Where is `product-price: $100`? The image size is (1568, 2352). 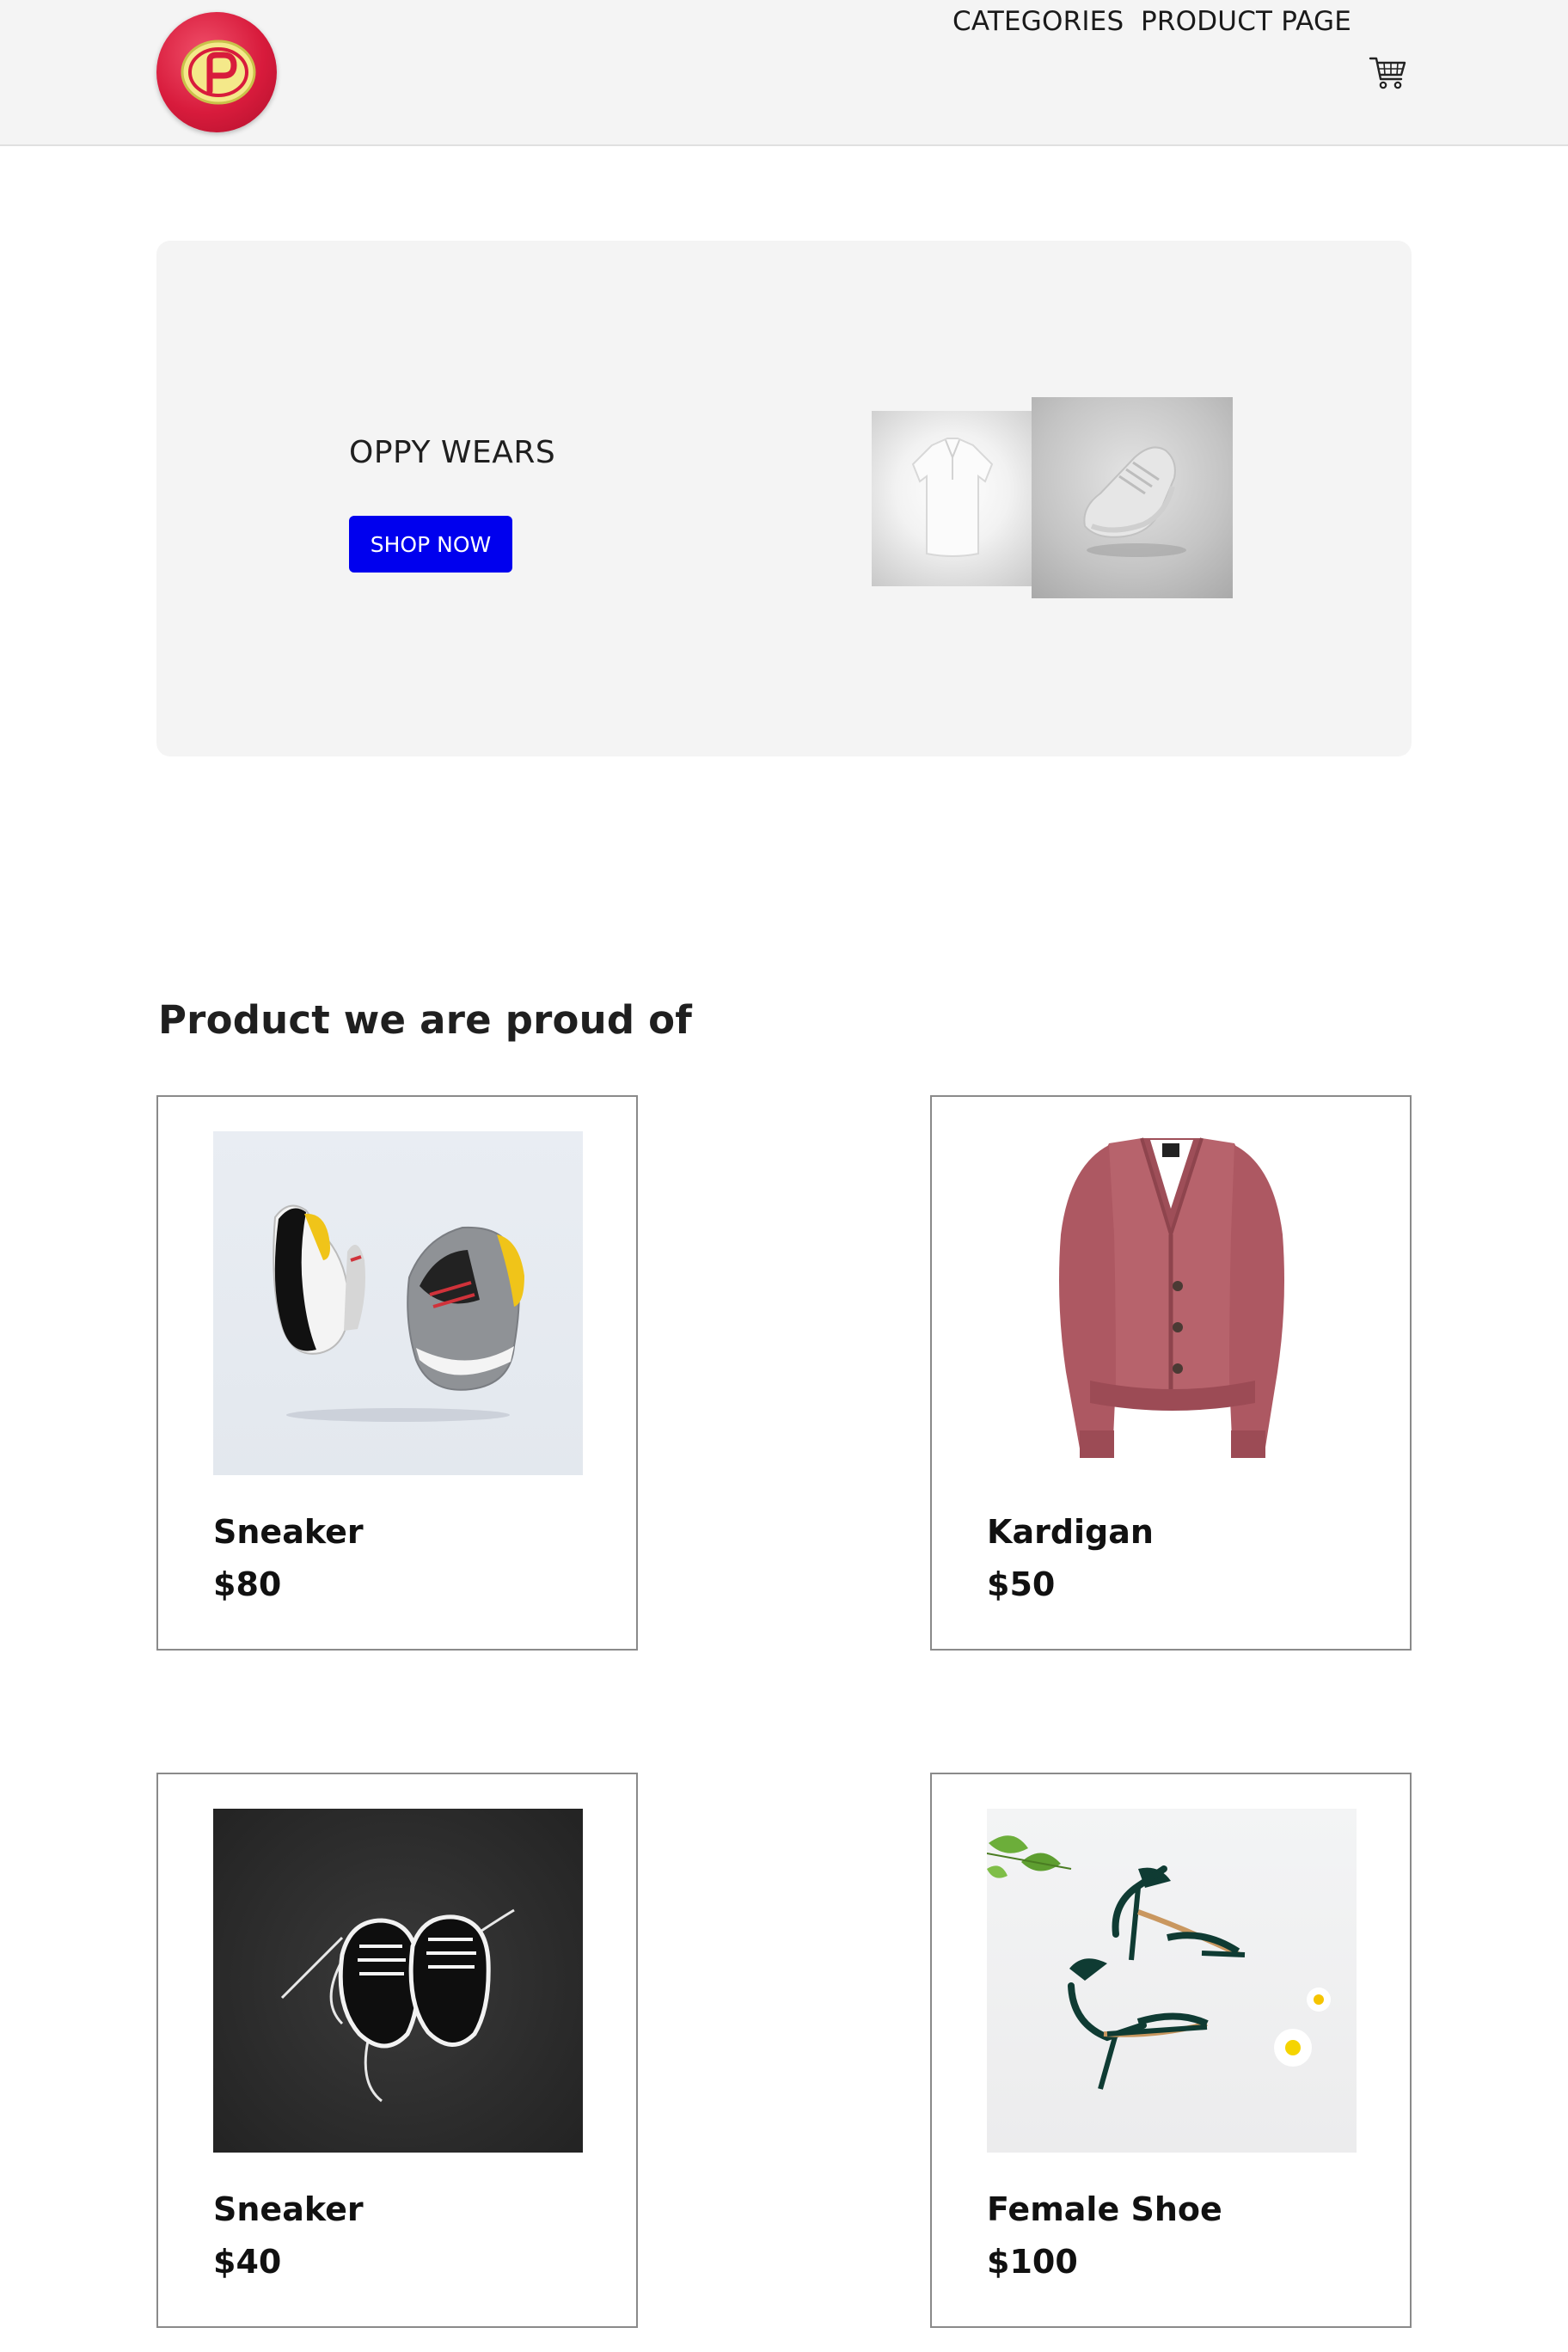
product-price: $100 is located at coordinates (1032, 2262).